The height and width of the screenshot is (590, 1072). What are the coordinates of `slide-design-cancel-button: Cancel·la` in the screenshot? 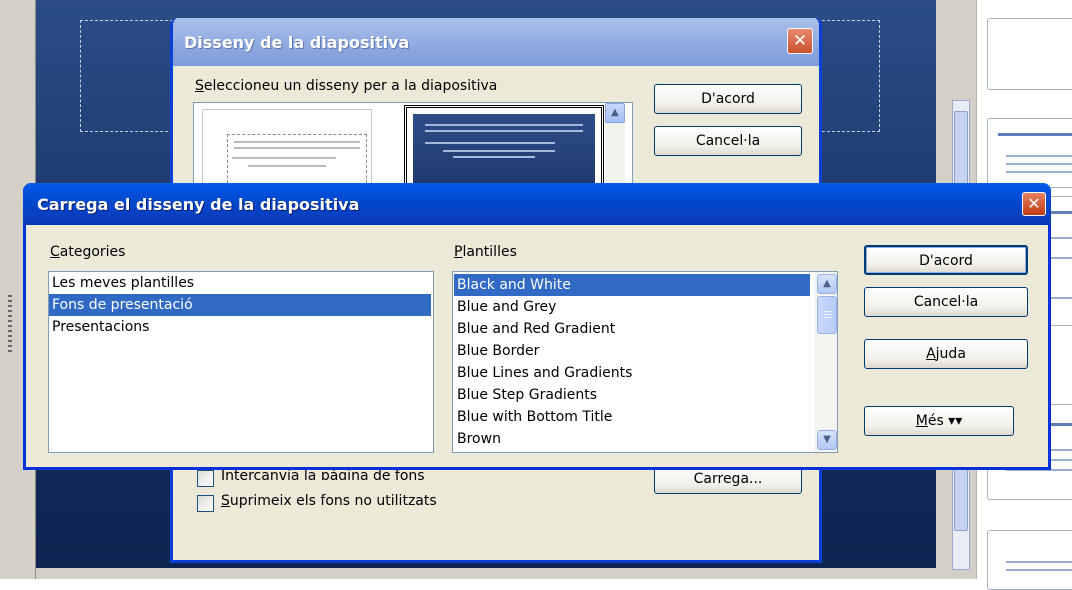 It's located at (728, 141).